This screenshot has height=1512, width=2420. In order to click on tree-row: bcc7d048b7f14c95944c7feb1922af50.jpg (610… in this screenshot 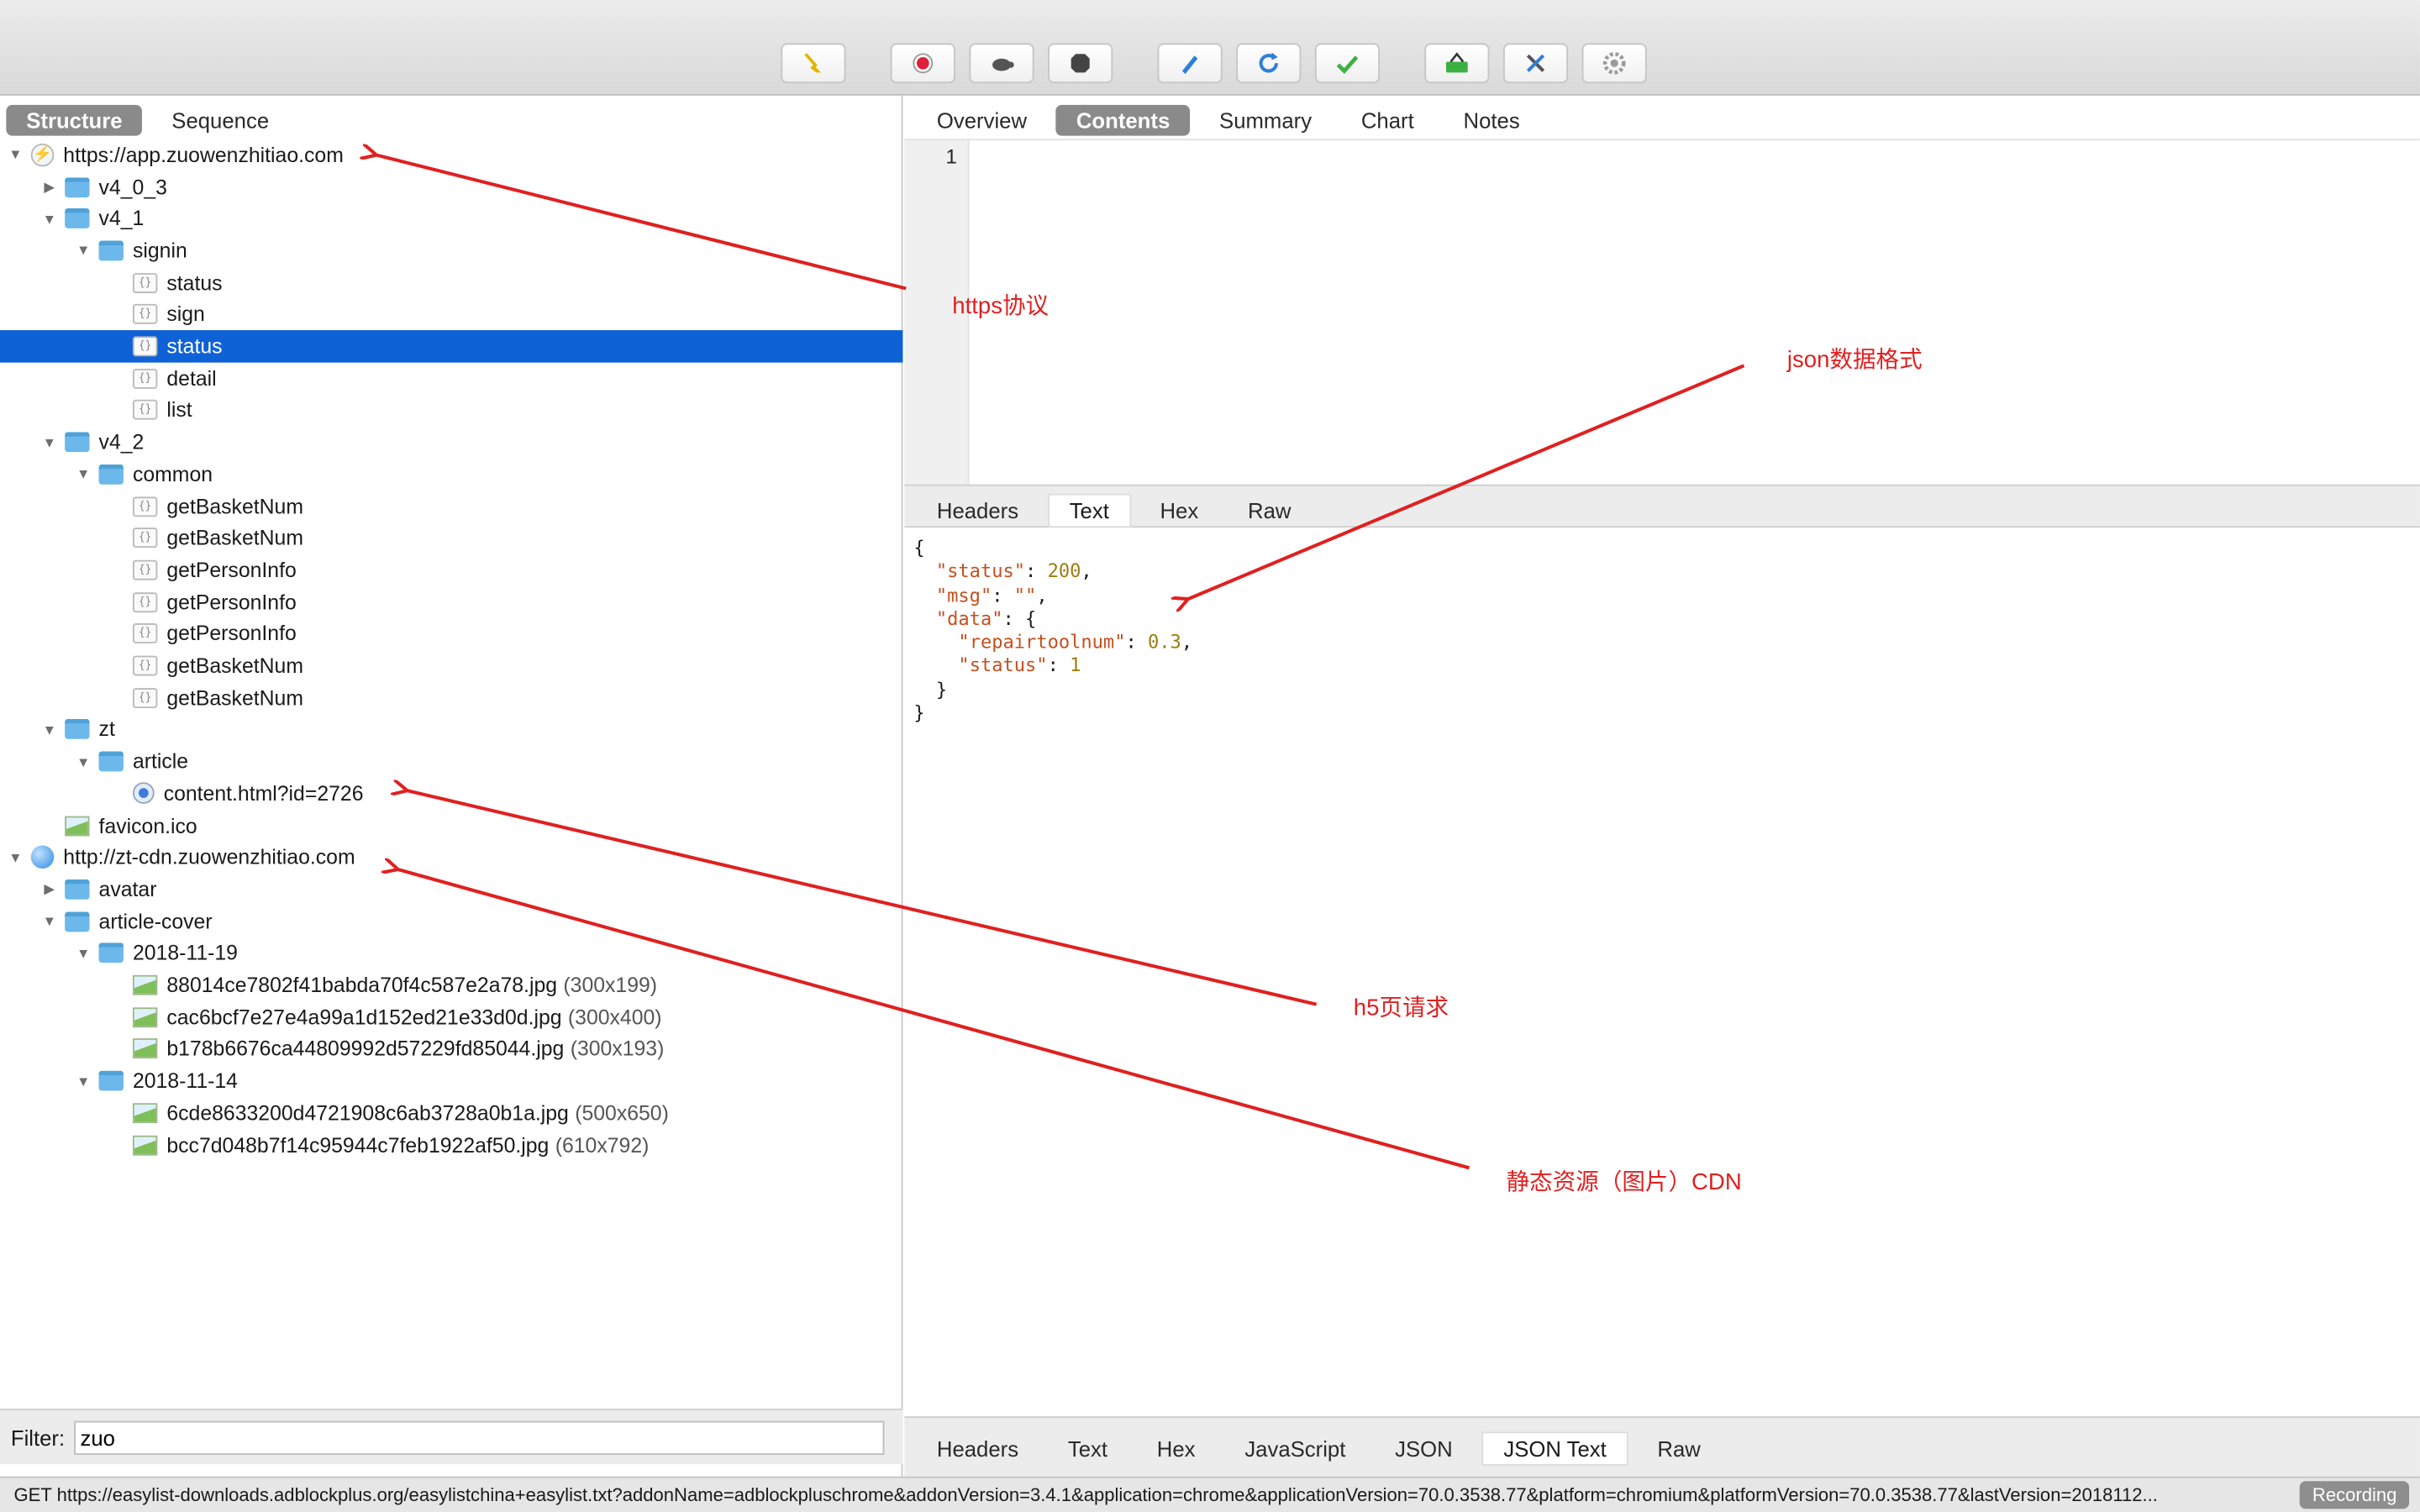, I will do `click(451, 1145)`.